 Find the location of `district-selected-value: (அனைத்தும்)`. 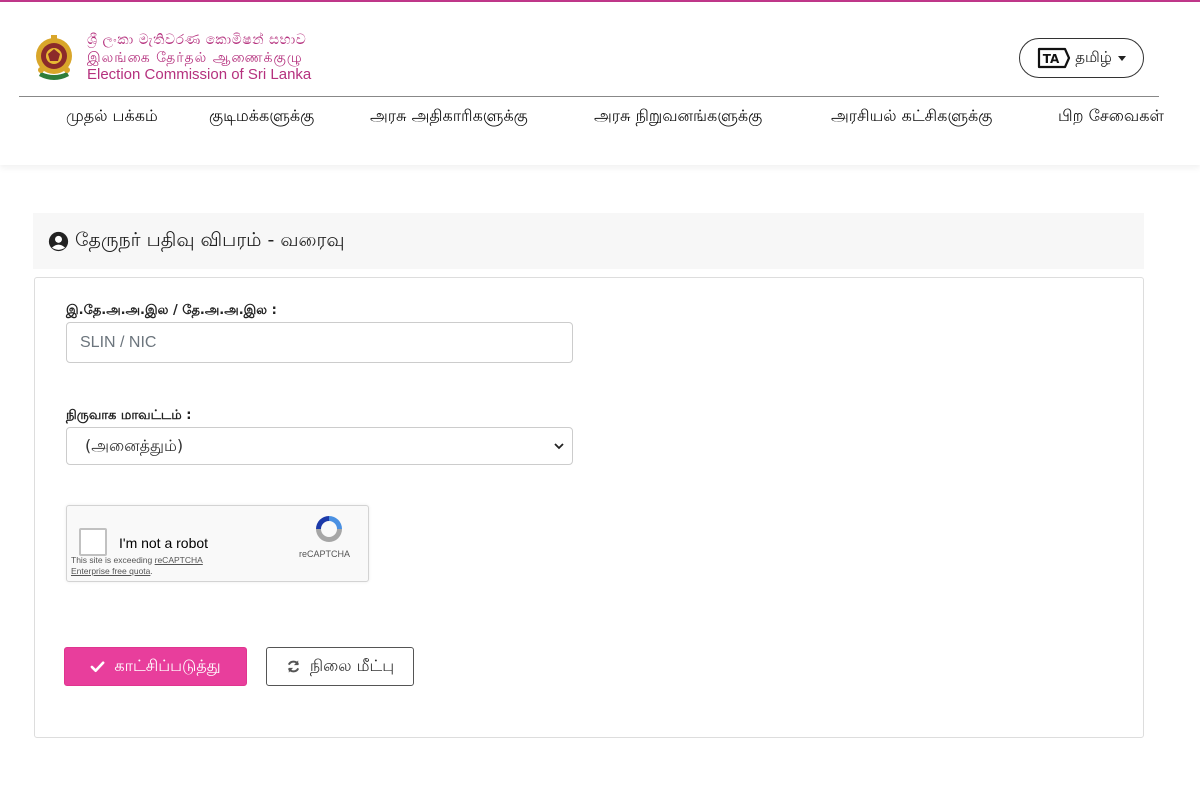

district-selected-value: (அனைத்தும்) is located at coordinates (134, 445).